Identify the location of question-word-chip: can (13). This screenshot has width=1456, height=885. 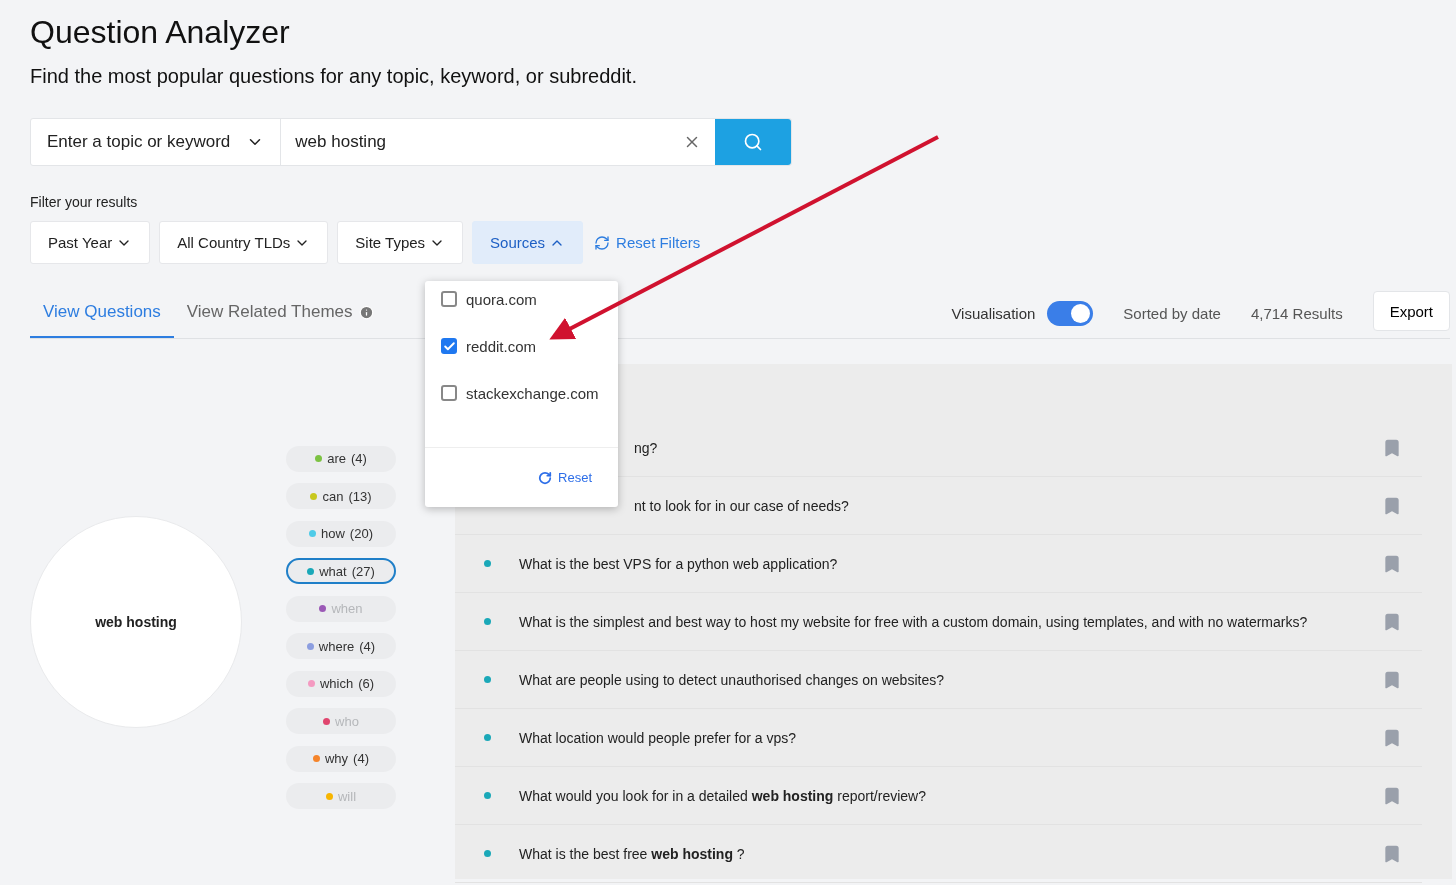
(341, 496).